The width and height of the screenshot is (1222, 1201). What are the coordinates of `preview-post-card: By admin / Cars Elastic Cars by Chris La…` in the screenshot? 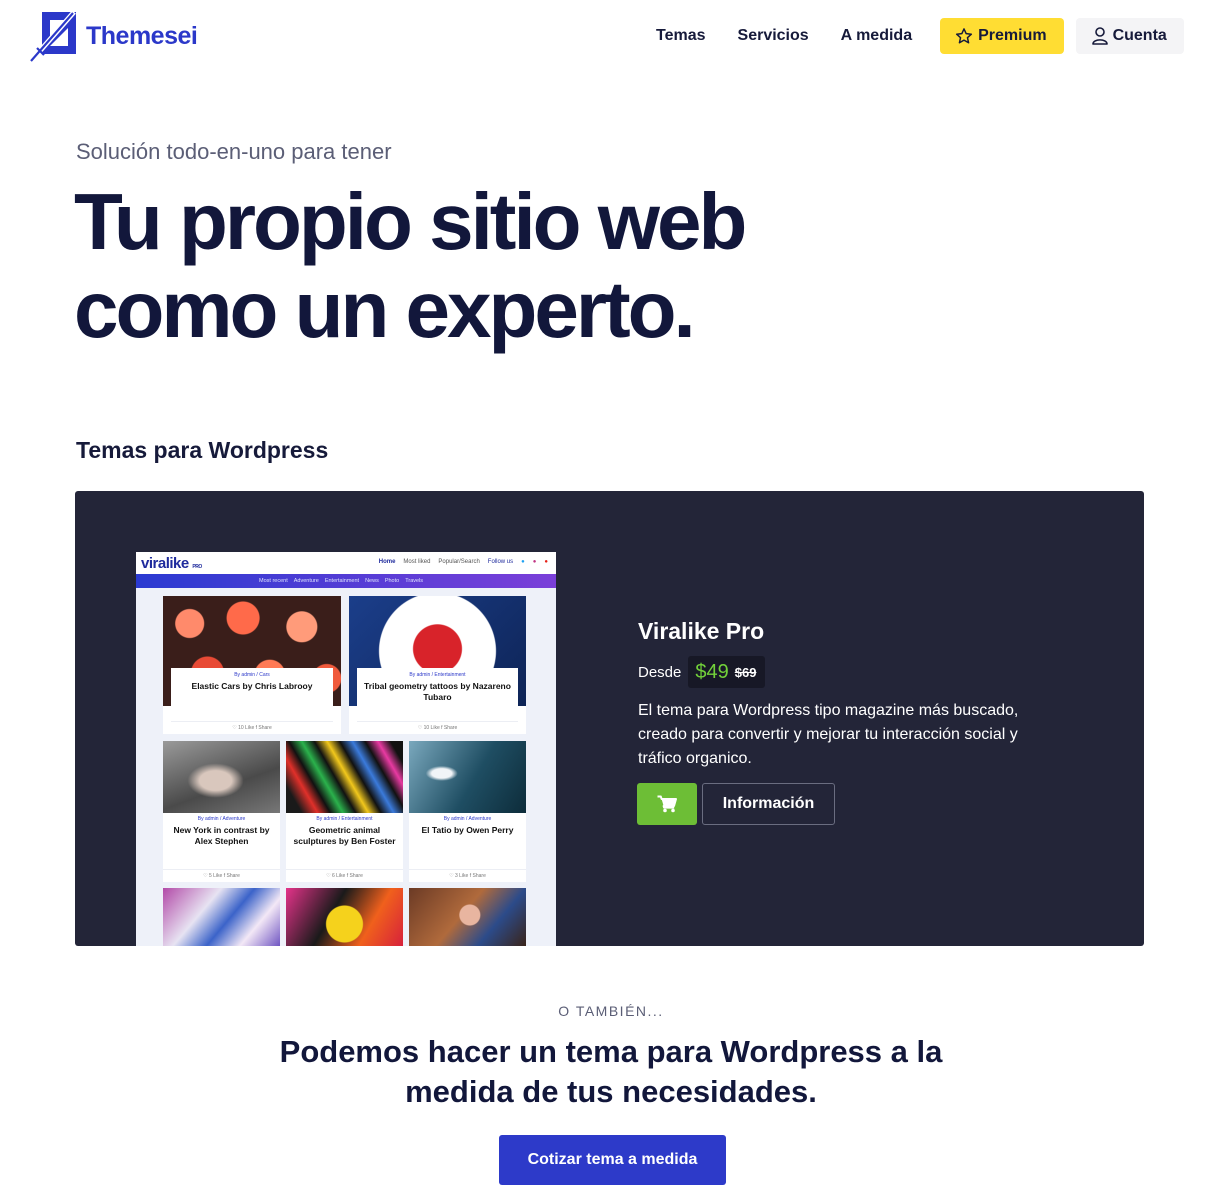 It's located at (252, 665).